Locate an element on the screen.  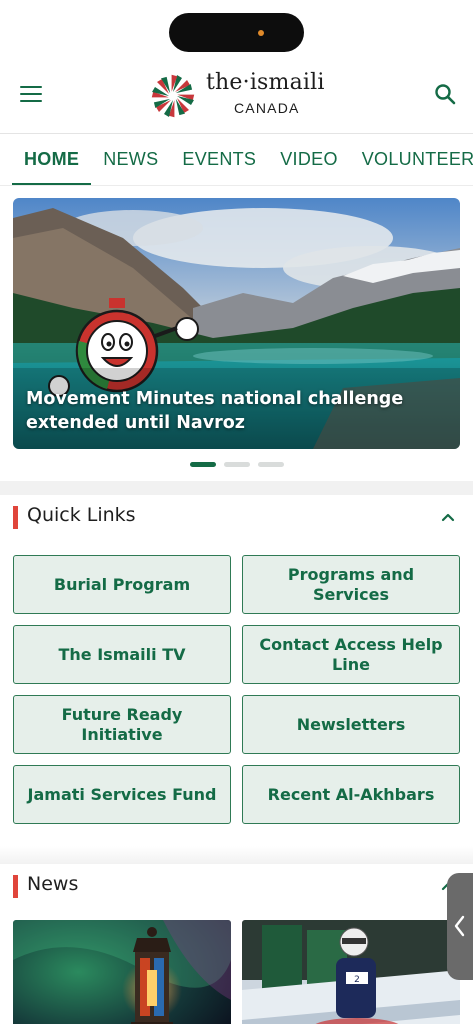
news-card-2: 2 is located at coordinates (351, 972).